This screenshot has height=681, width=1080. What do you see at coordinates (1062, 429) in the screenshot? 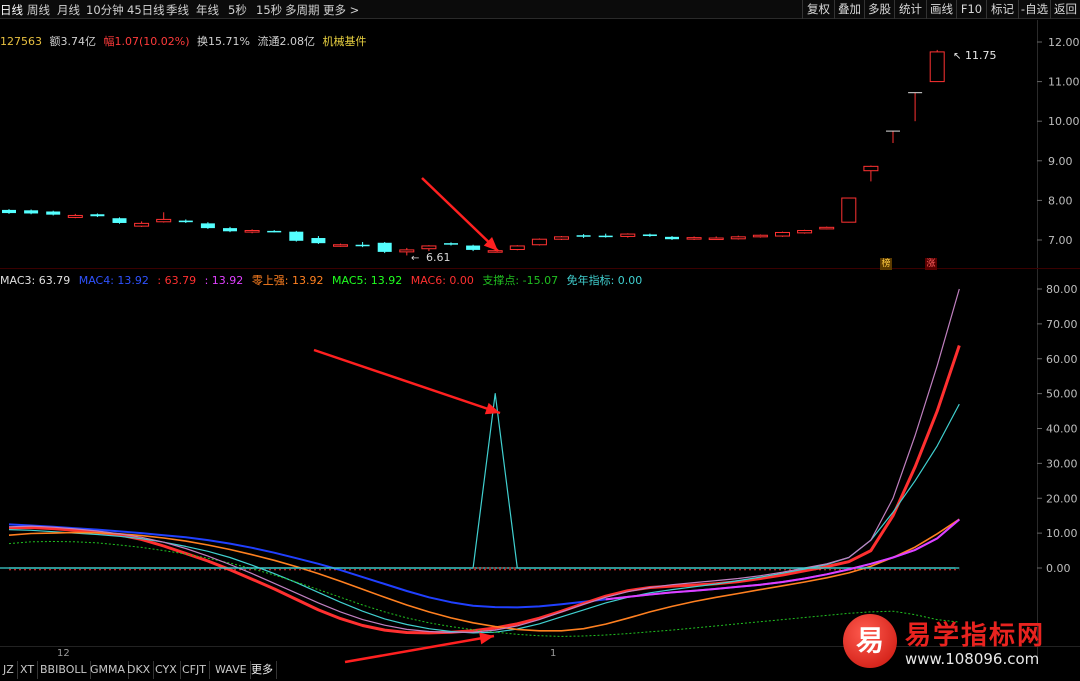
I see `indicator-tick-label: 40.00` at bounding box center [1062, 429].